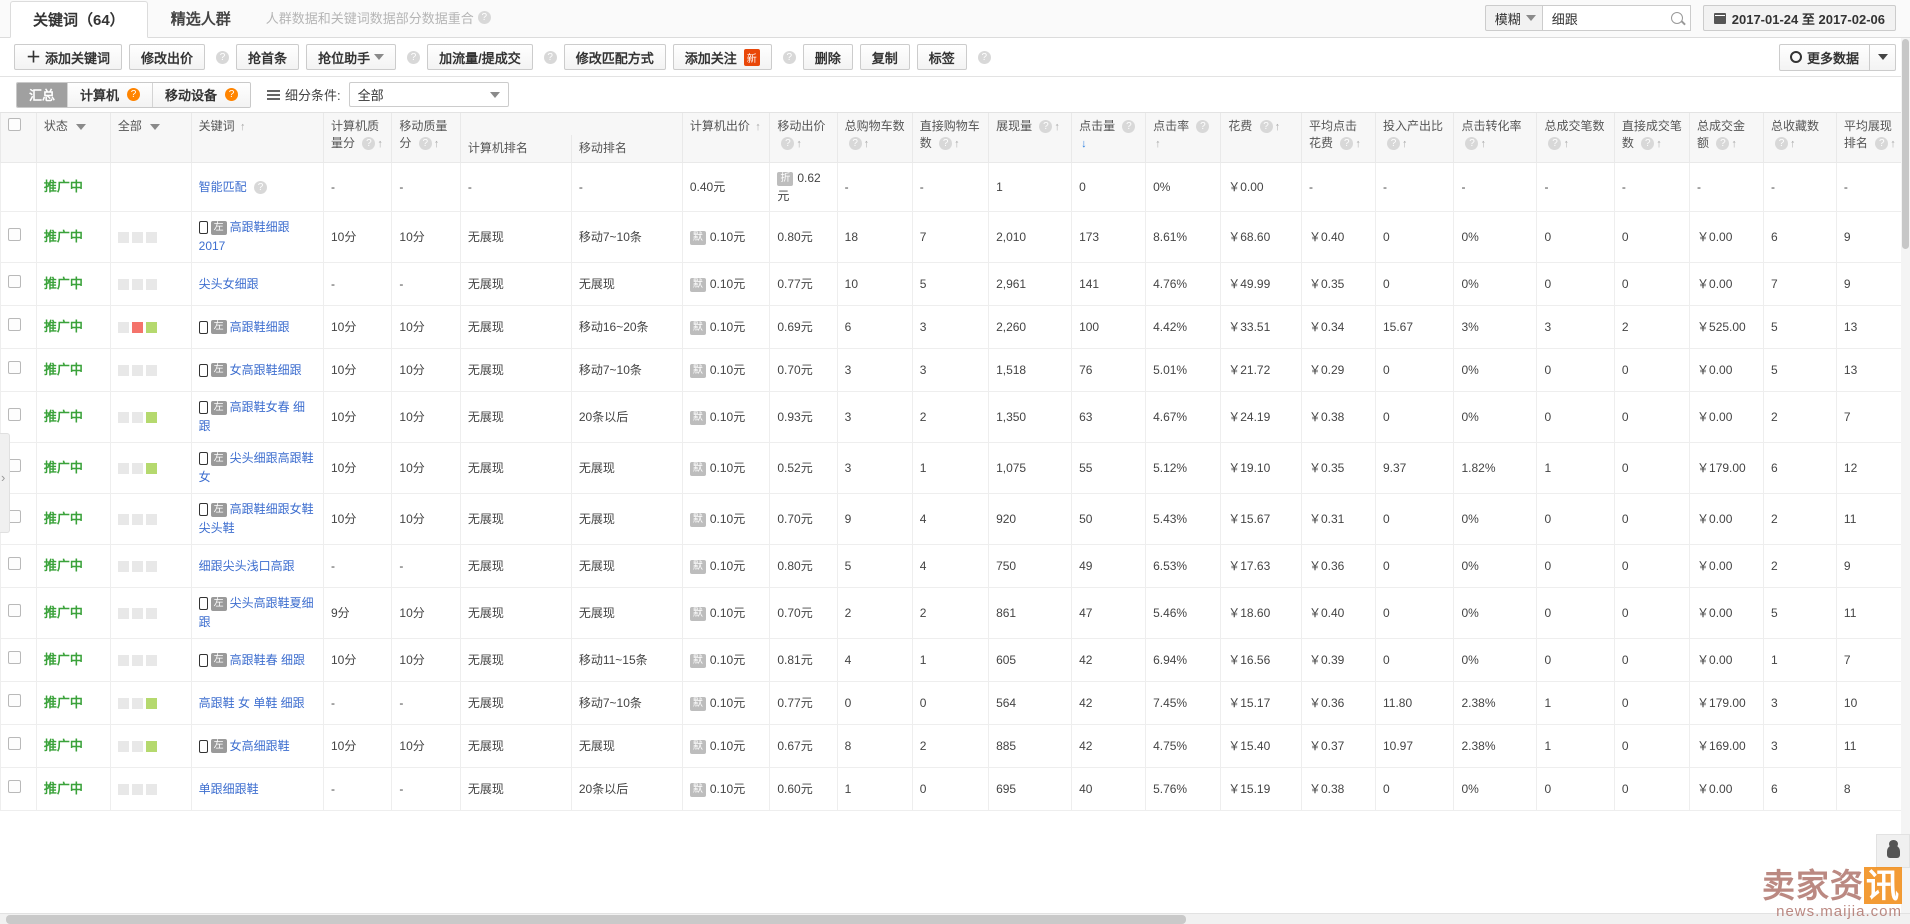 Image resolution: width=1910 pixels, height=924 pixels. I want to click on header-direct-orders: 直接成交笔数 ?, so click(1652, 138).